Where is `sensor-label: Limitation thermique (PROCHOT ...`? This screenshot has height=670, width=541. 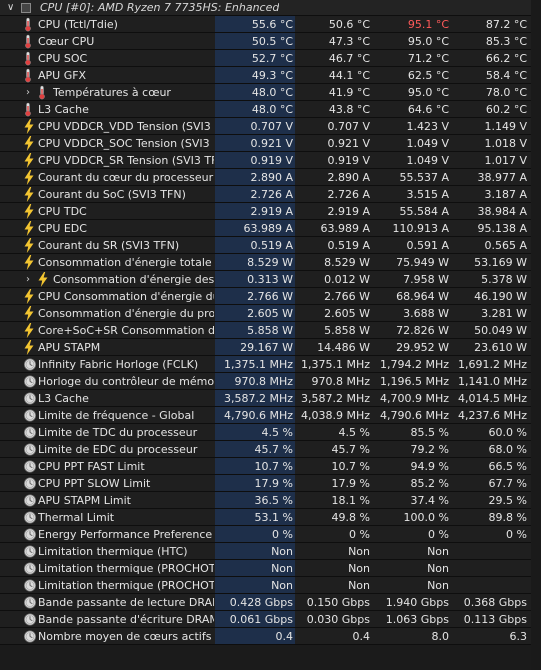
sensor-label: Limitation thermique (PROCHOT ... is located at coordinates (126, 568).